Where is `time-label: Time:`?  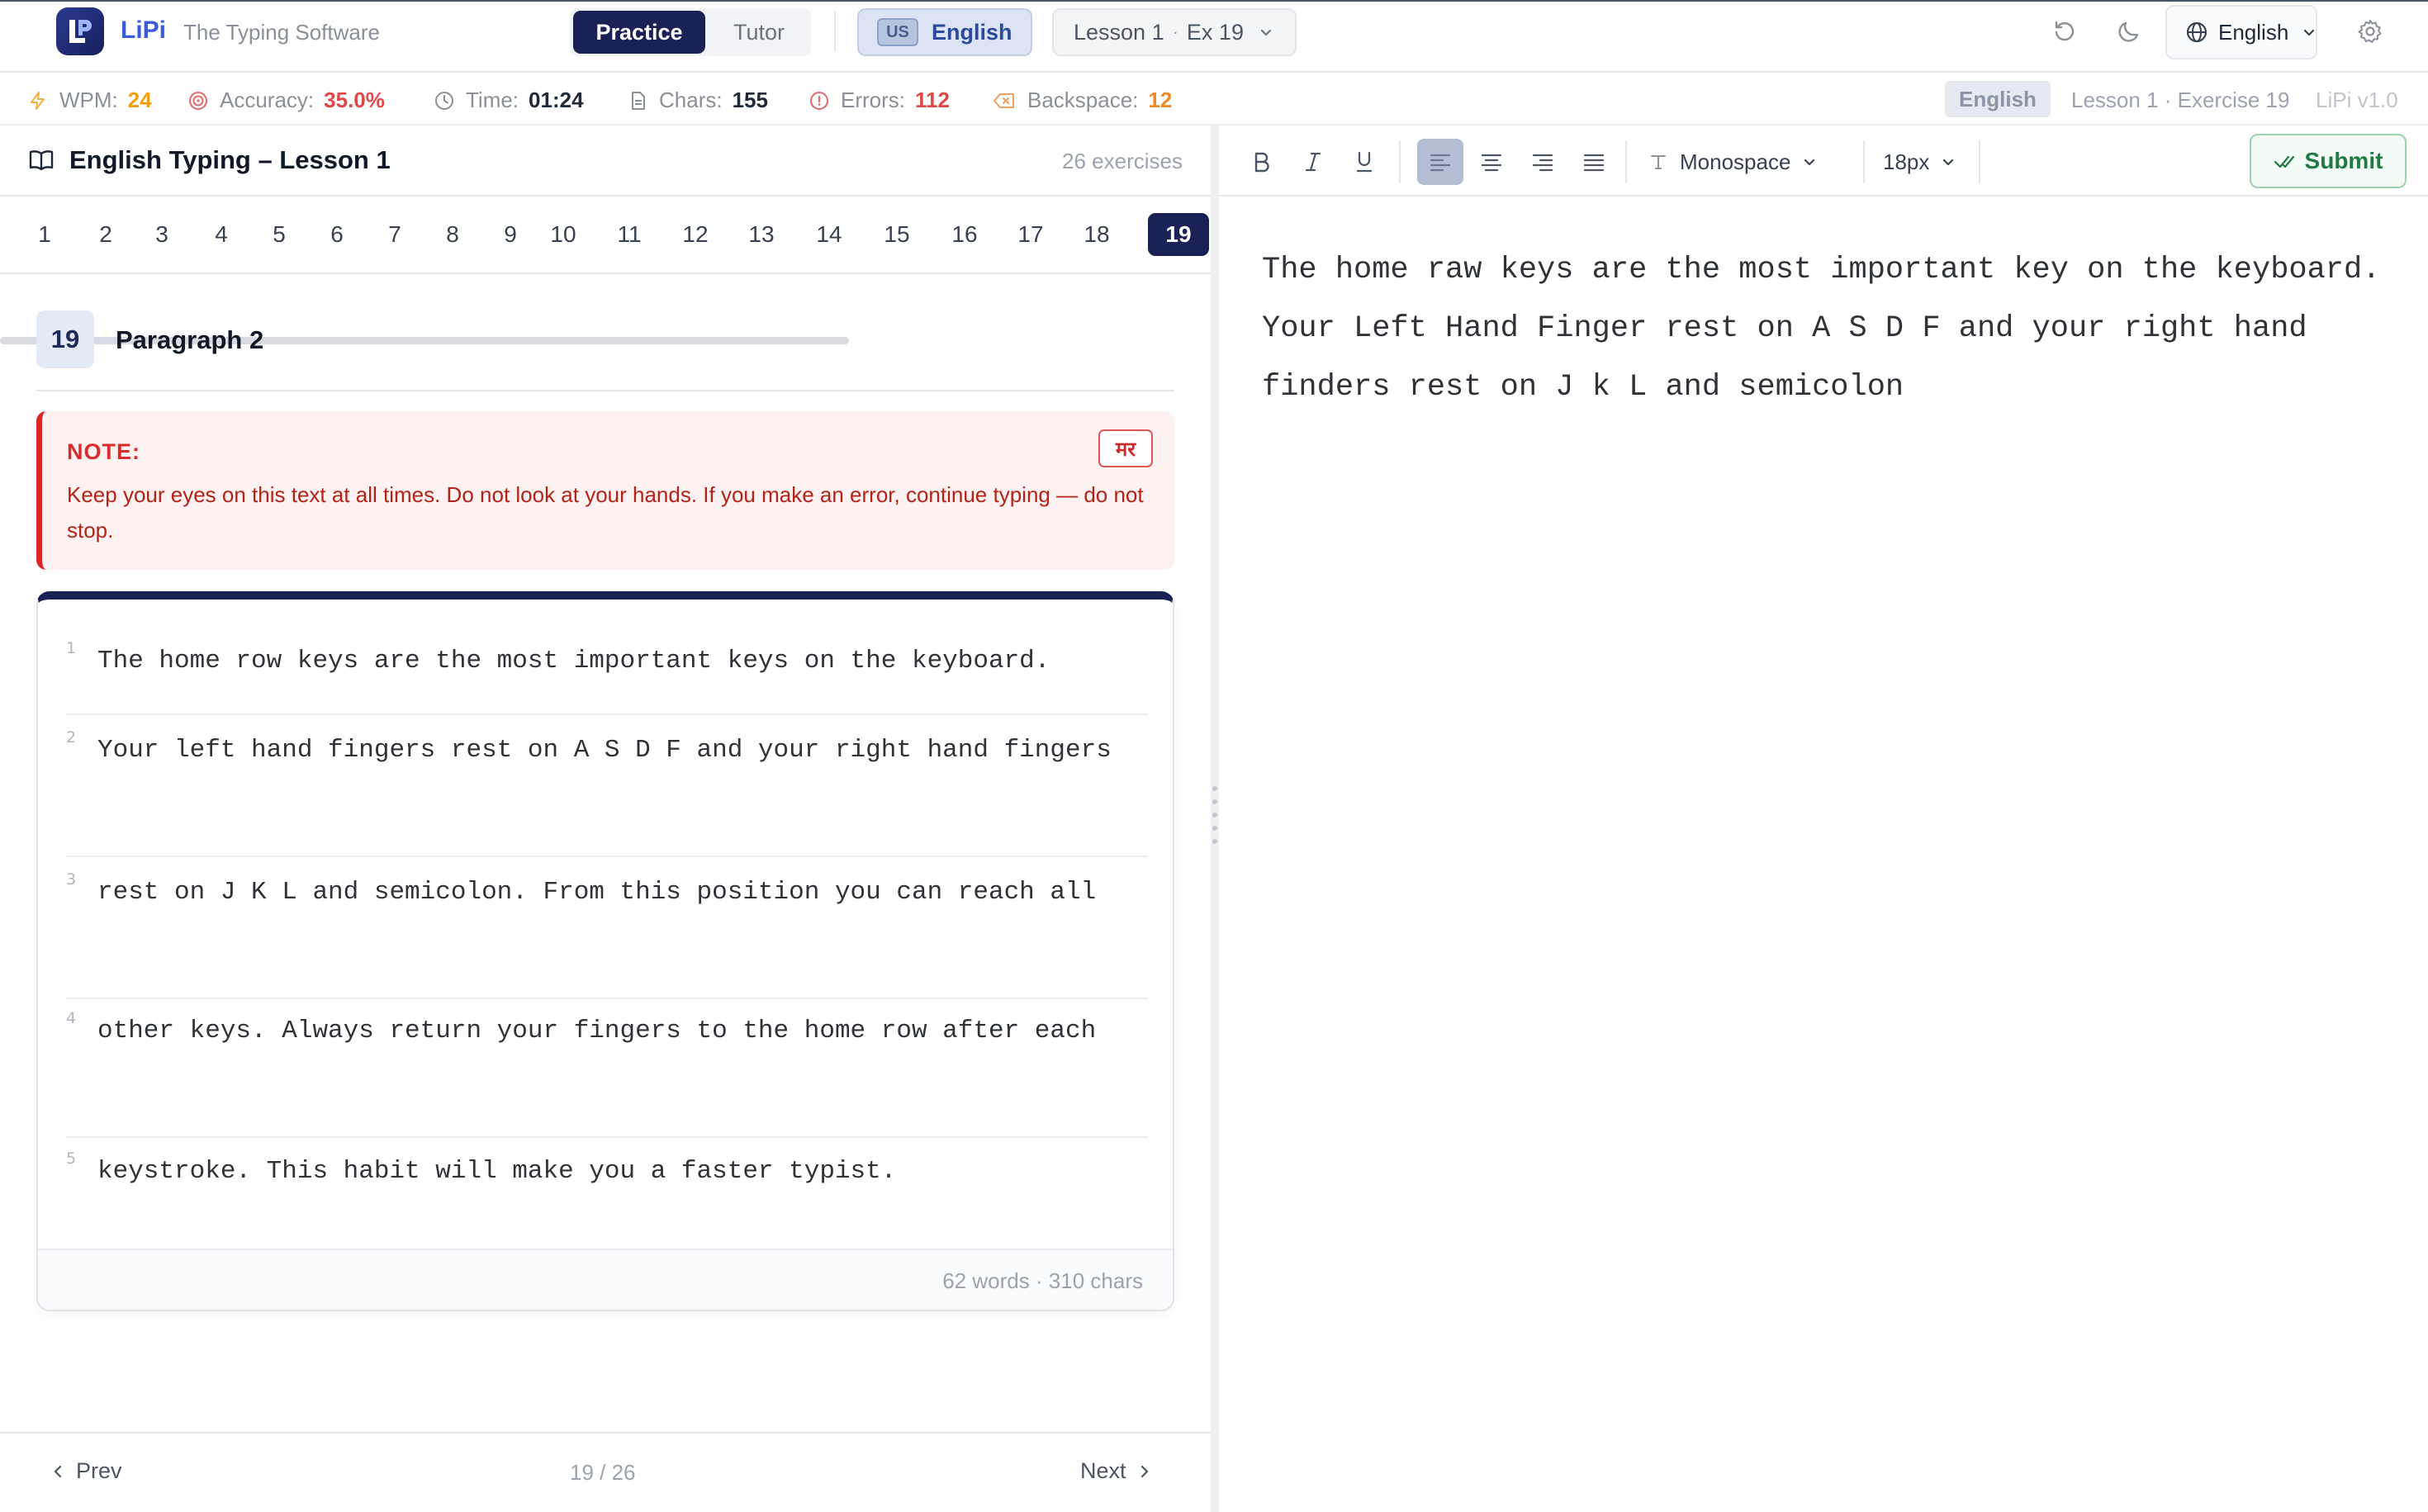 time-label: Time: is located at coordinates (492, 100).